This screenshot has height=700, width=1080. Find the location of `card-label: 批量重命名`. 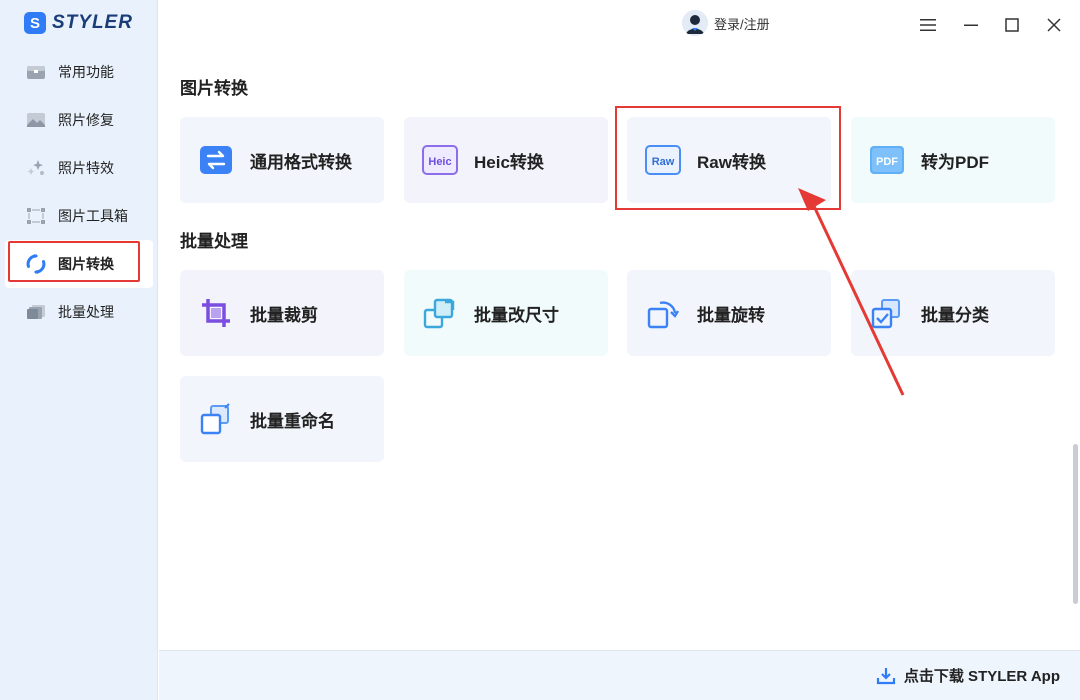

card-label: 批量重命名 is located at coordinates (292, 421).